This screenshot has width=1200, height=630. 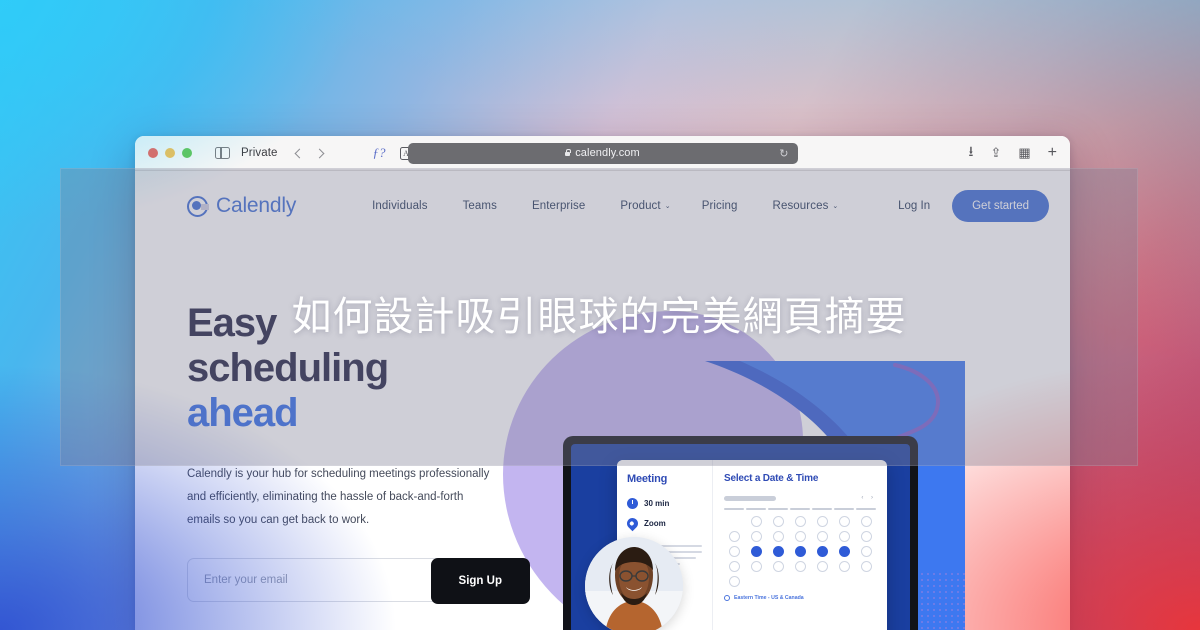 What do you see at coordinates (783, 153) in the screenshot?
I see `reload-icon: ↻` at bounding box center [783, 153].